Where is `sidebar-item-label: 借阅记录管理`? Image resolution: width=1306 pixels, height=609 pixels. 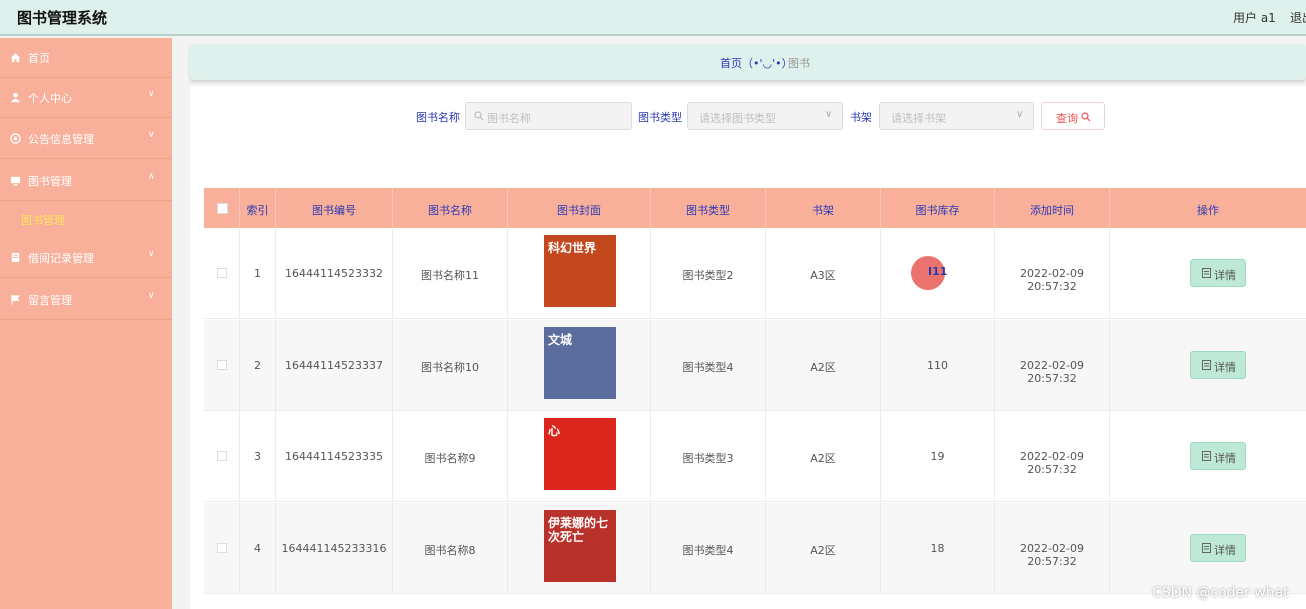 sidebar-item-label: 借阅记录管理 is located at coordinates (61, 258).